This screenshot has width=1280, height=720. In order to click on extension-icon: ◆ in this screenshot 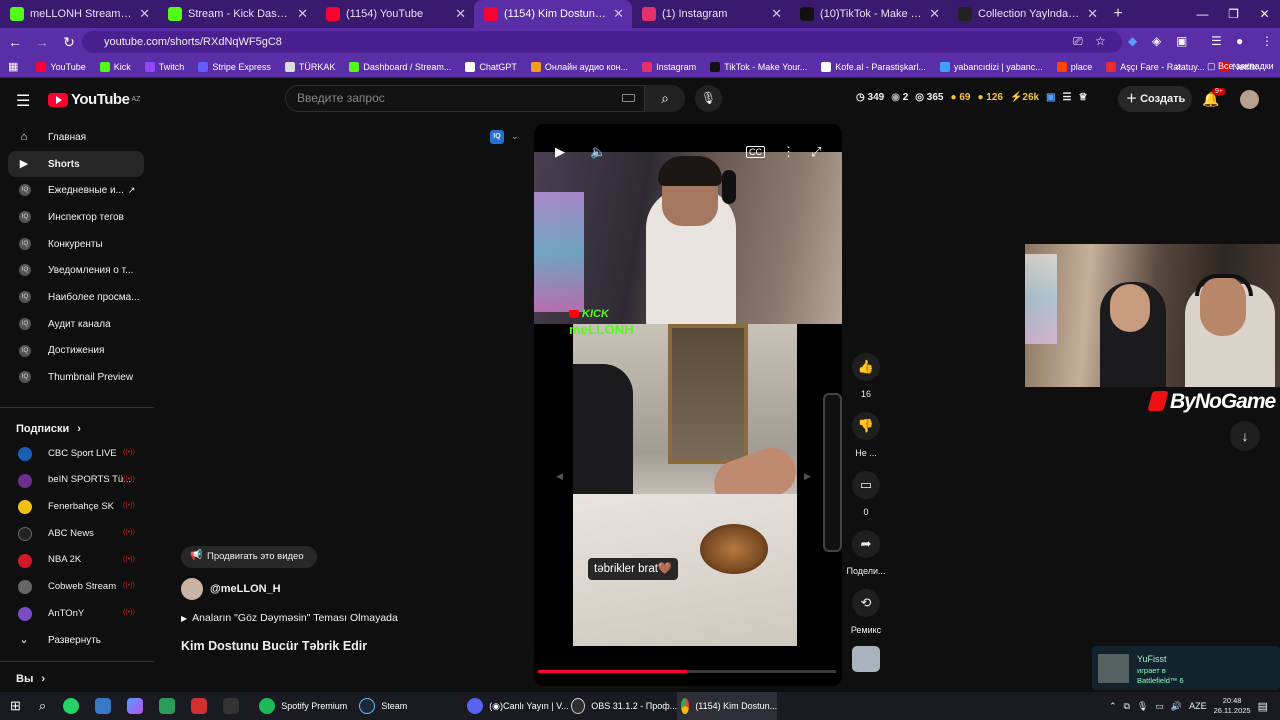, I will do `click(1132, 41)`.